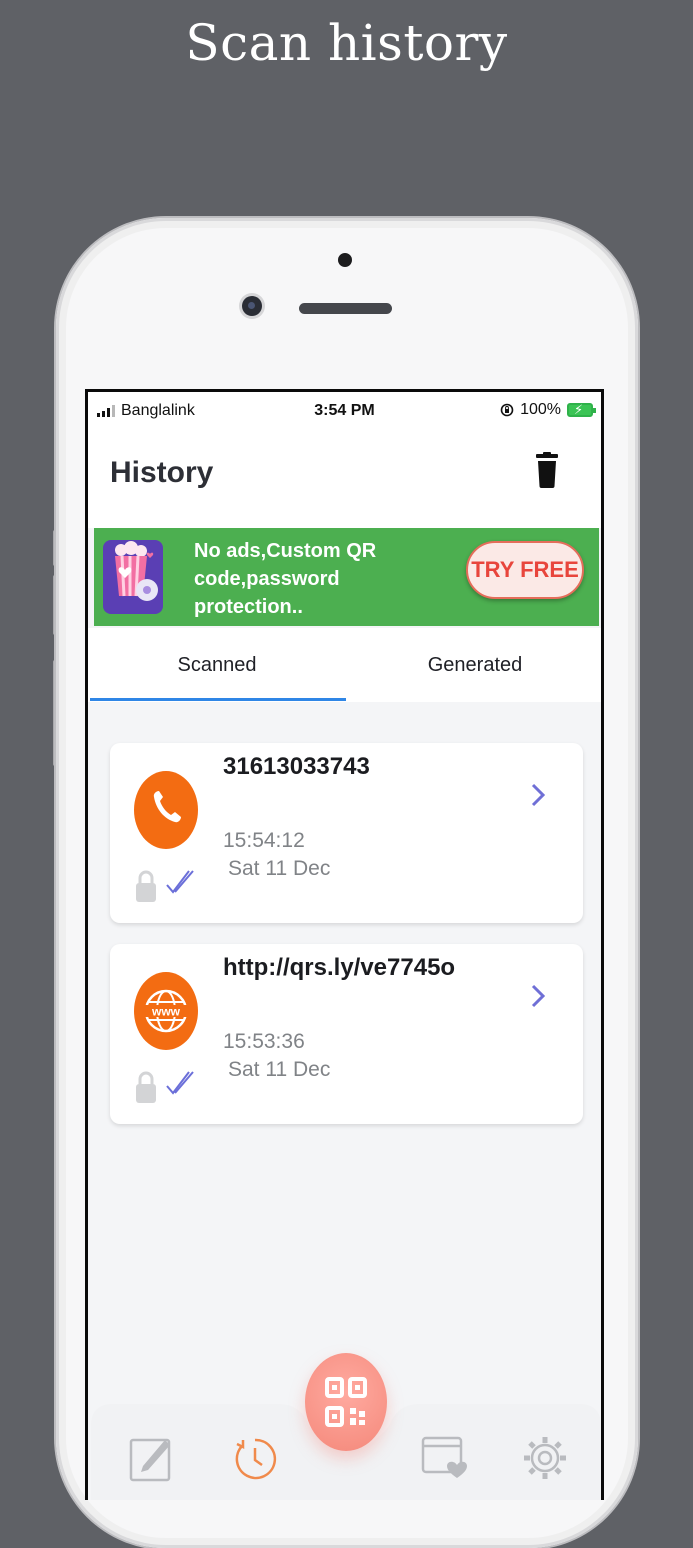  I want to click on phone-icon, so click(166, 810).